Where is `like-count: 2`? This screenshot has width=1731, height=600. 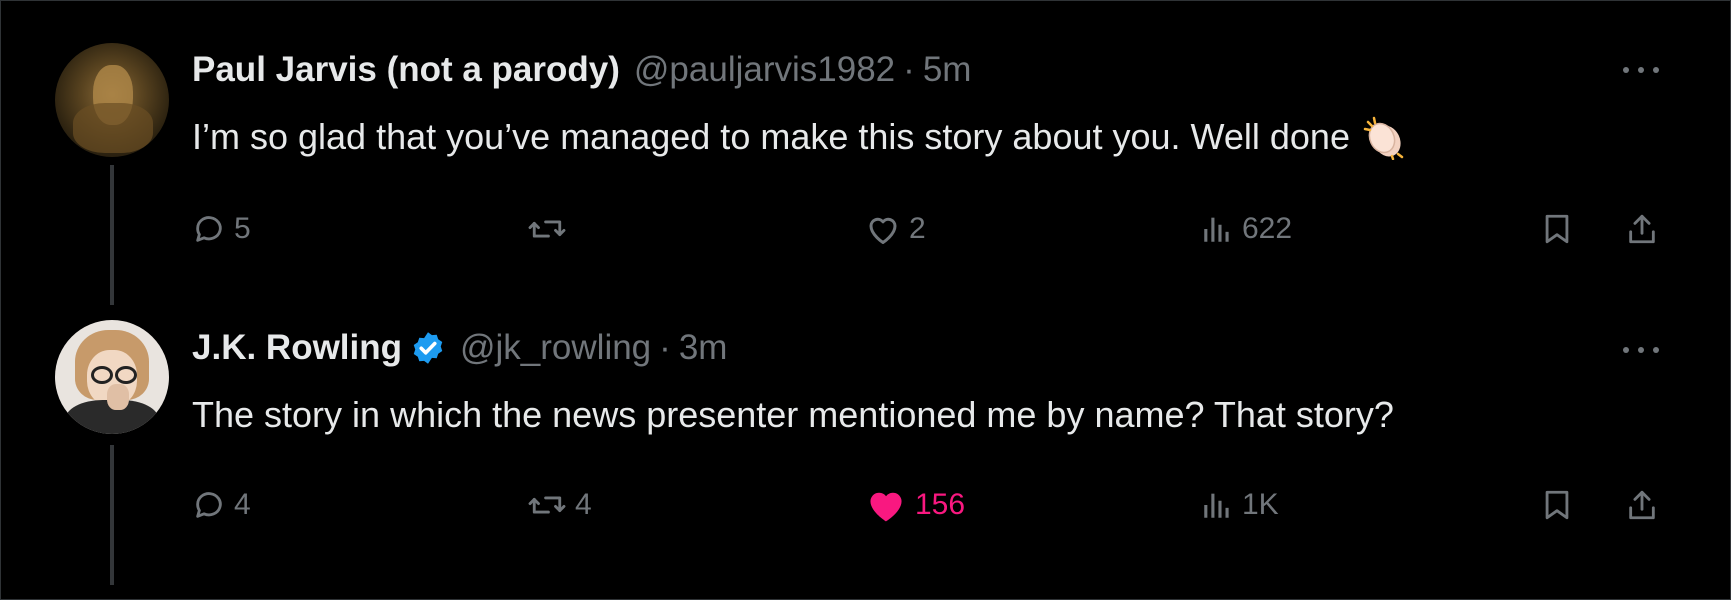
like-count: 2 is located at coordinates (917, 228).